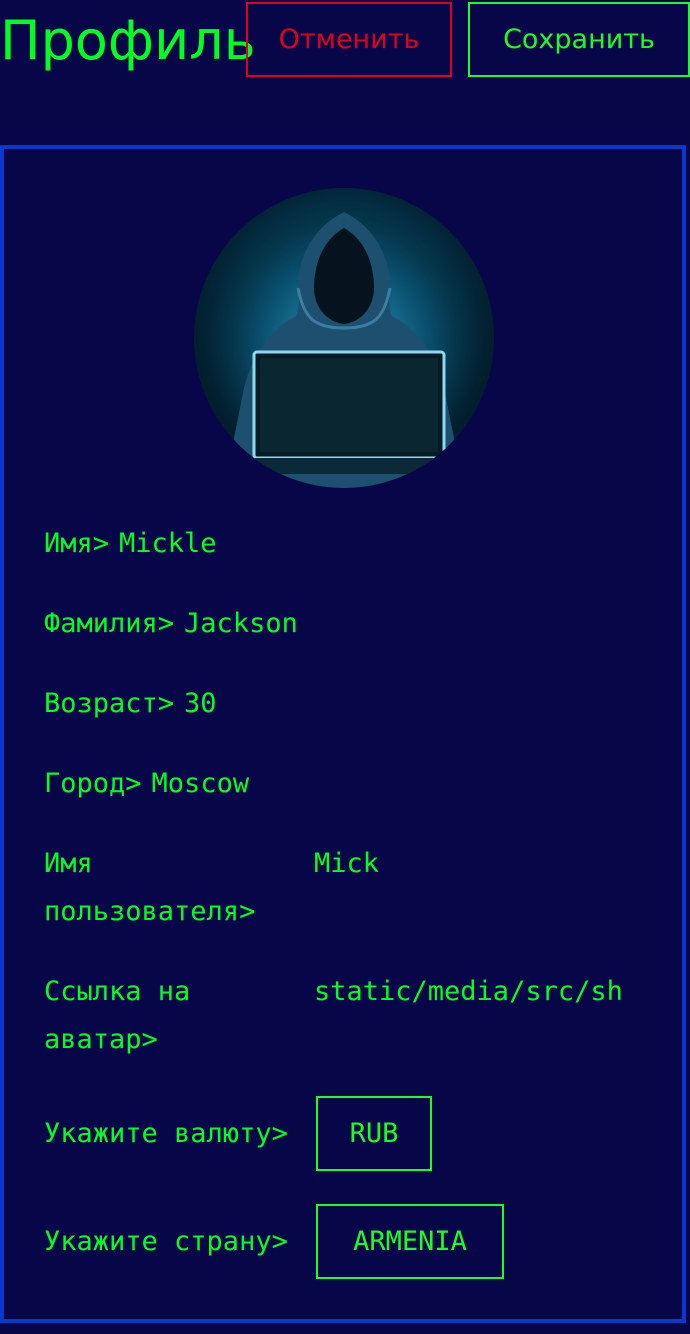 The width and height of the screenshot is (690, 1334). I want to click on city-row: Город> Moscow, so click(146, 784).